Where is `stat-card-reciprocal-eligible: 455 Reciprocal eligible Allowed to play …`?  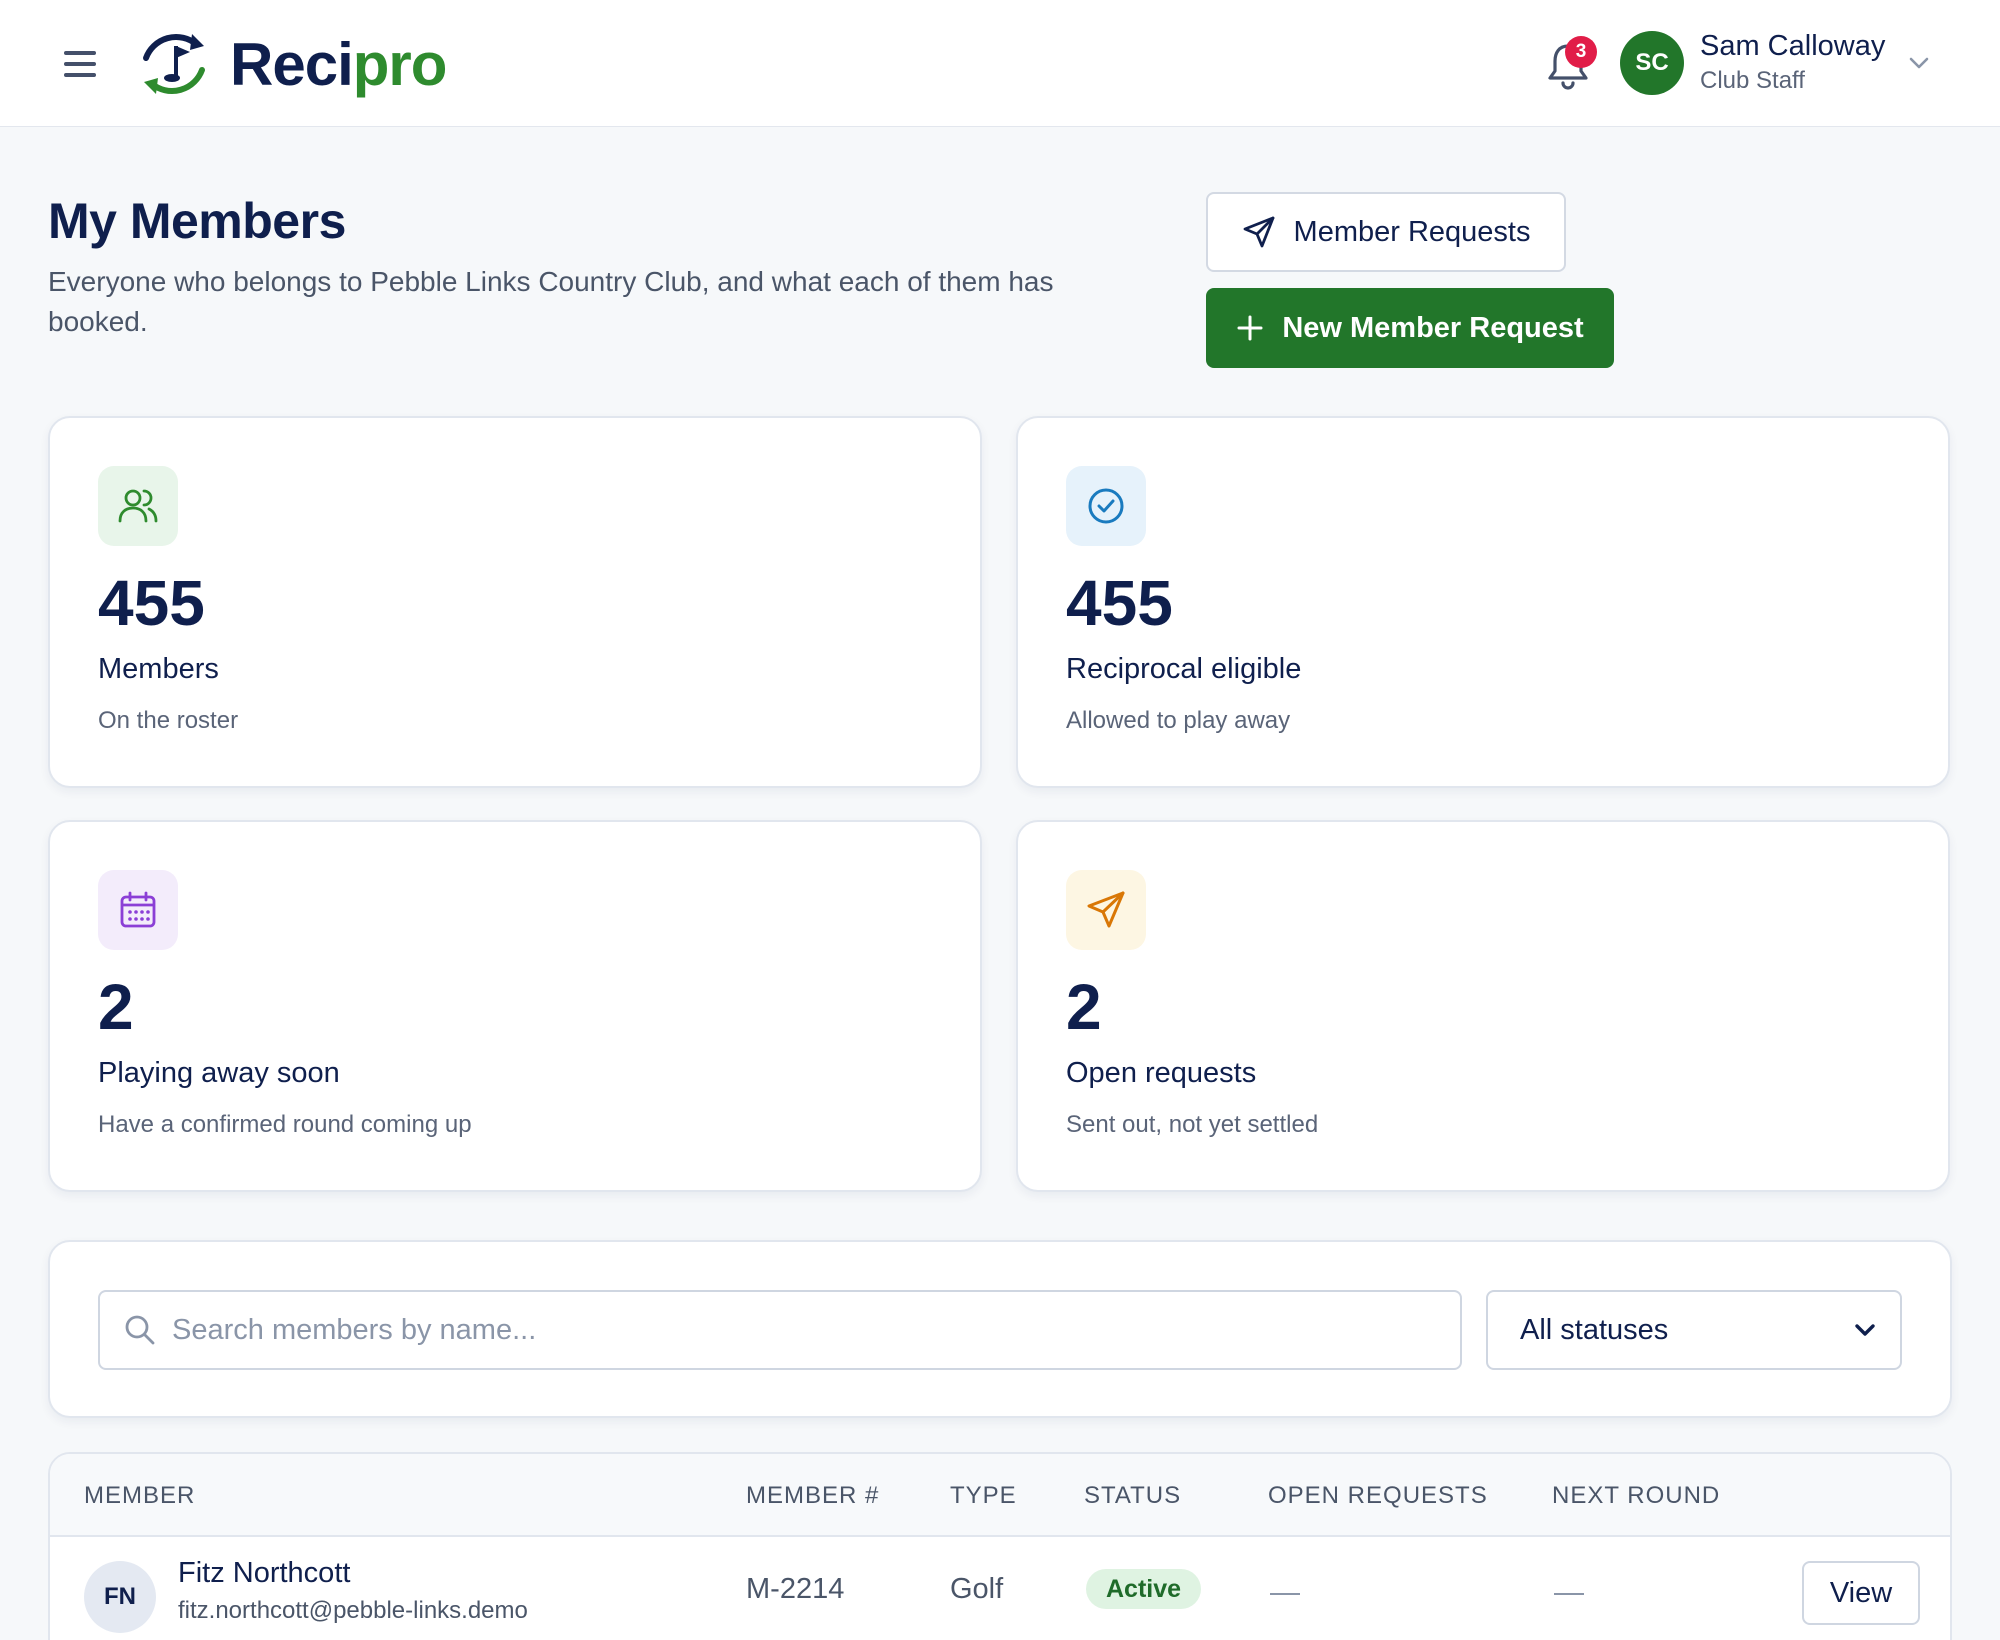
stat-card-reciprocal-eligible: 455 Reciprocal eligible Allowed to play … is located at coordinates (1483, 602).